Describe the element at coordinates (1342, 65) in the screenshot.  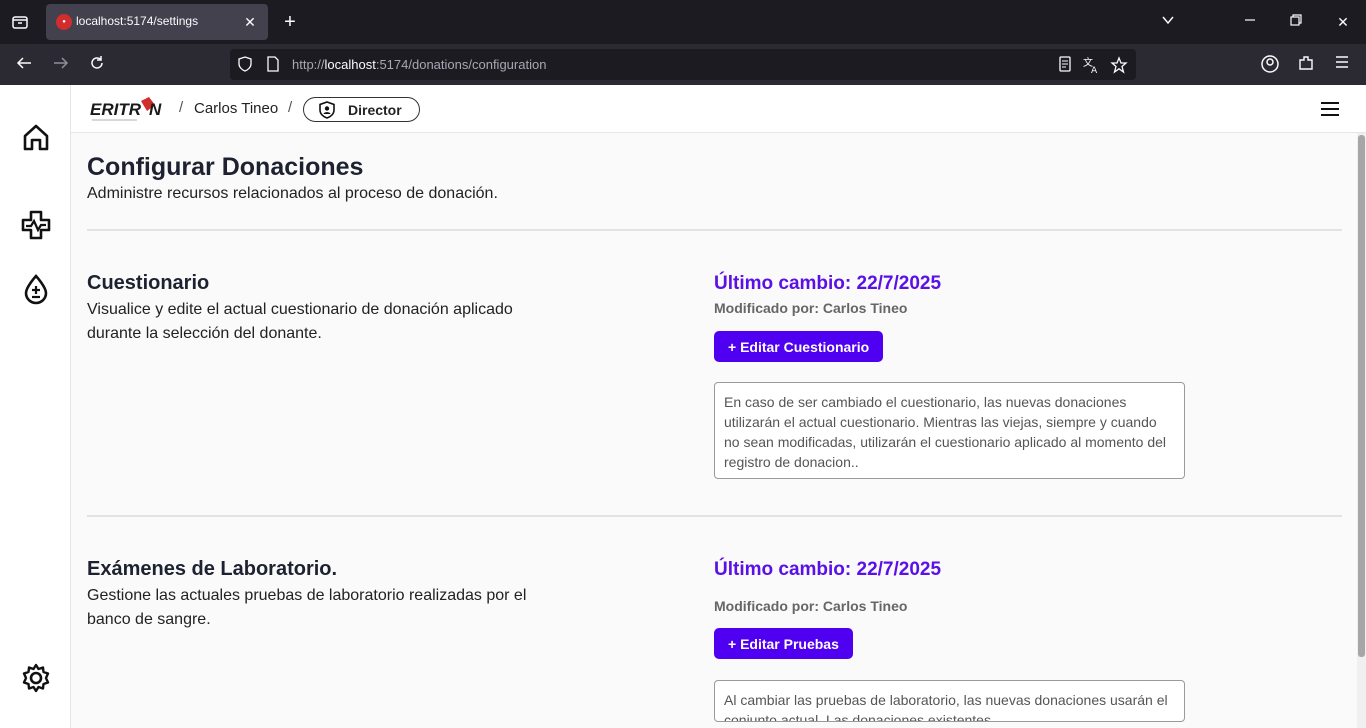
I see `app-menu-icon` at that location.